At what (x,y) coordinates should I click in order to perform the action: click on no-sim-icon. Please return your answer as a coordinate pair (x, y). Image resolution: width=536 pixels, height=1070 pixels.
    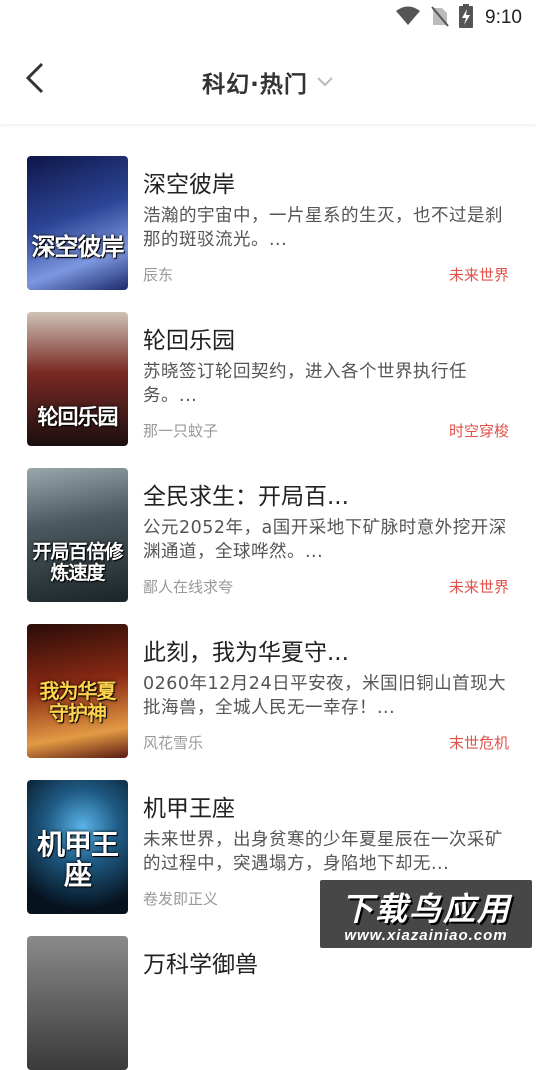
    Looking at the image, I should click on (440, 18).